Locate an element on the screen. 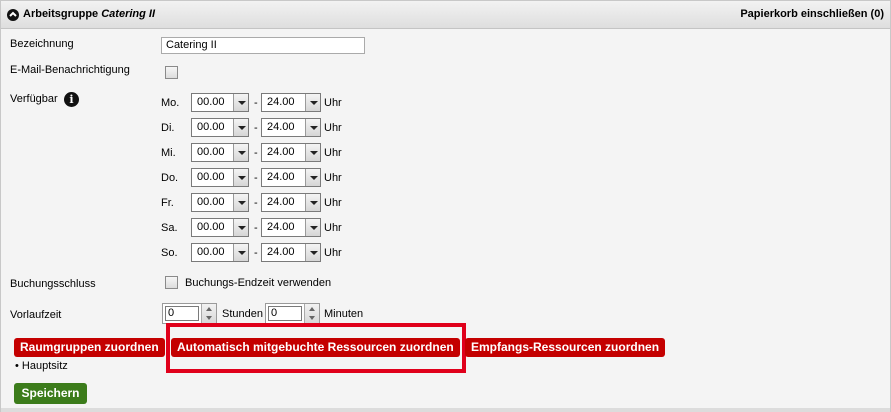 This screenshot has height=412, width=891. save-button: Speichern is located at coordinates (50, 393).